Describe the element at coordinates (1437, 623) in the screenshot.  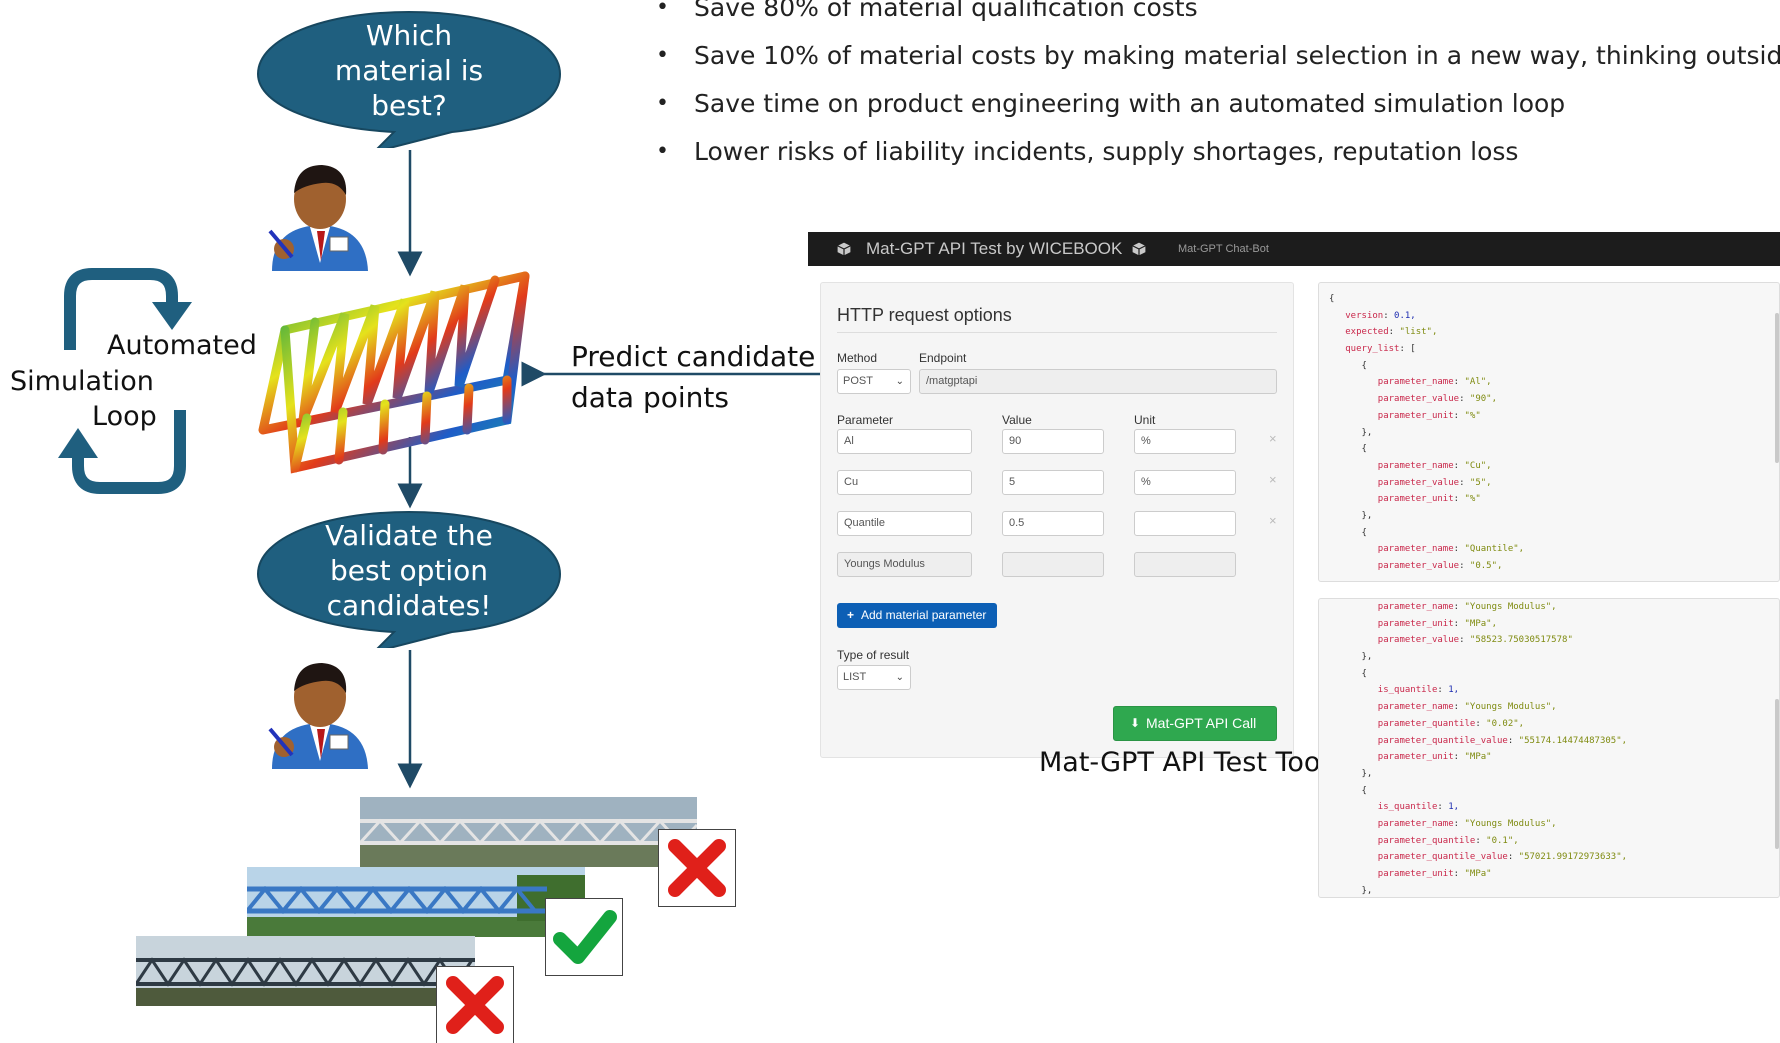
I see `code-line: parameter_unit: "MPa",` at that location.